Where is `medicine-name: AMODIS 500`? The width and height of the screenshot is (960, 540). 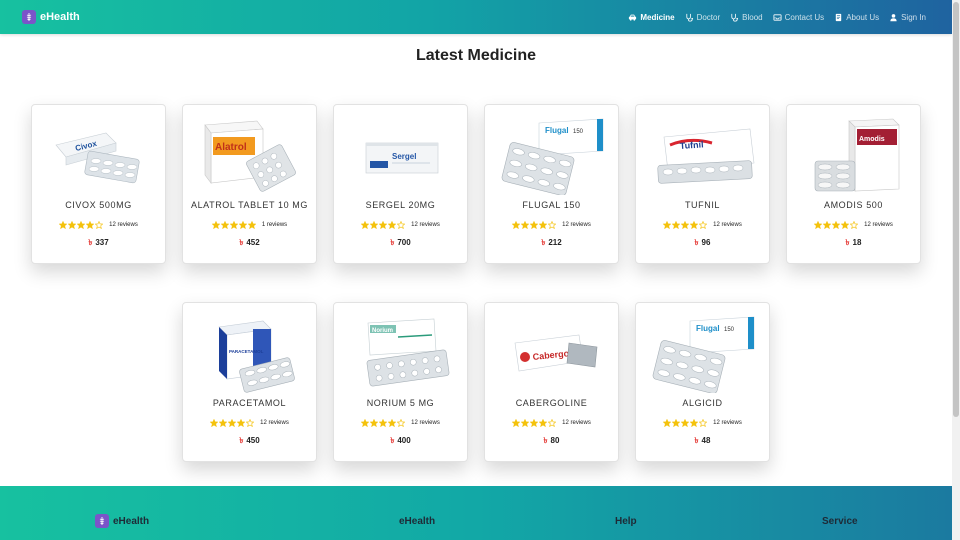 medicine-name: AMODIS 500 is located at coordinates (853, 205).